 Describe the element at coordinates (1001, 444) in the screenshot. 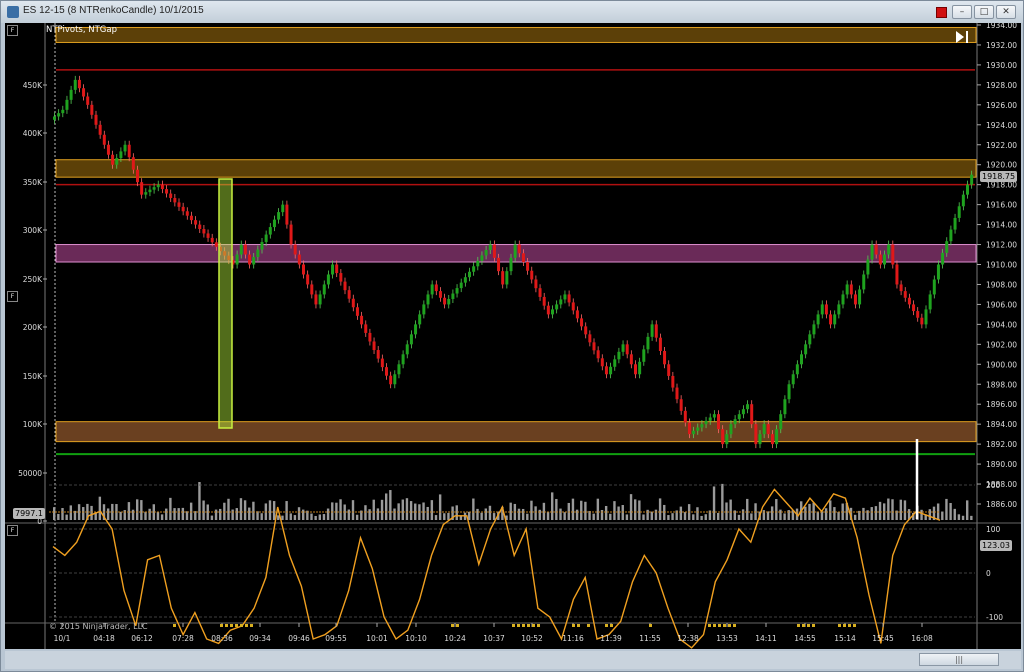

I see `price-tick-label: 1892.00` at that location.